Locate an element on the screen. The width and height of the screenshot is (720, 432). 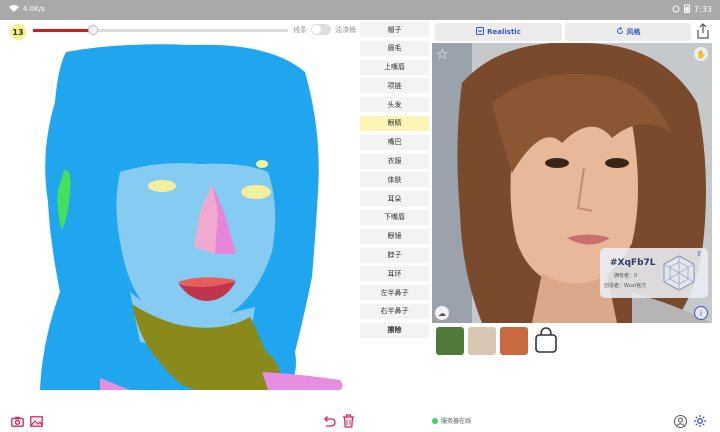
hexagon-attribute-icon is located at coordinates (679, 273).